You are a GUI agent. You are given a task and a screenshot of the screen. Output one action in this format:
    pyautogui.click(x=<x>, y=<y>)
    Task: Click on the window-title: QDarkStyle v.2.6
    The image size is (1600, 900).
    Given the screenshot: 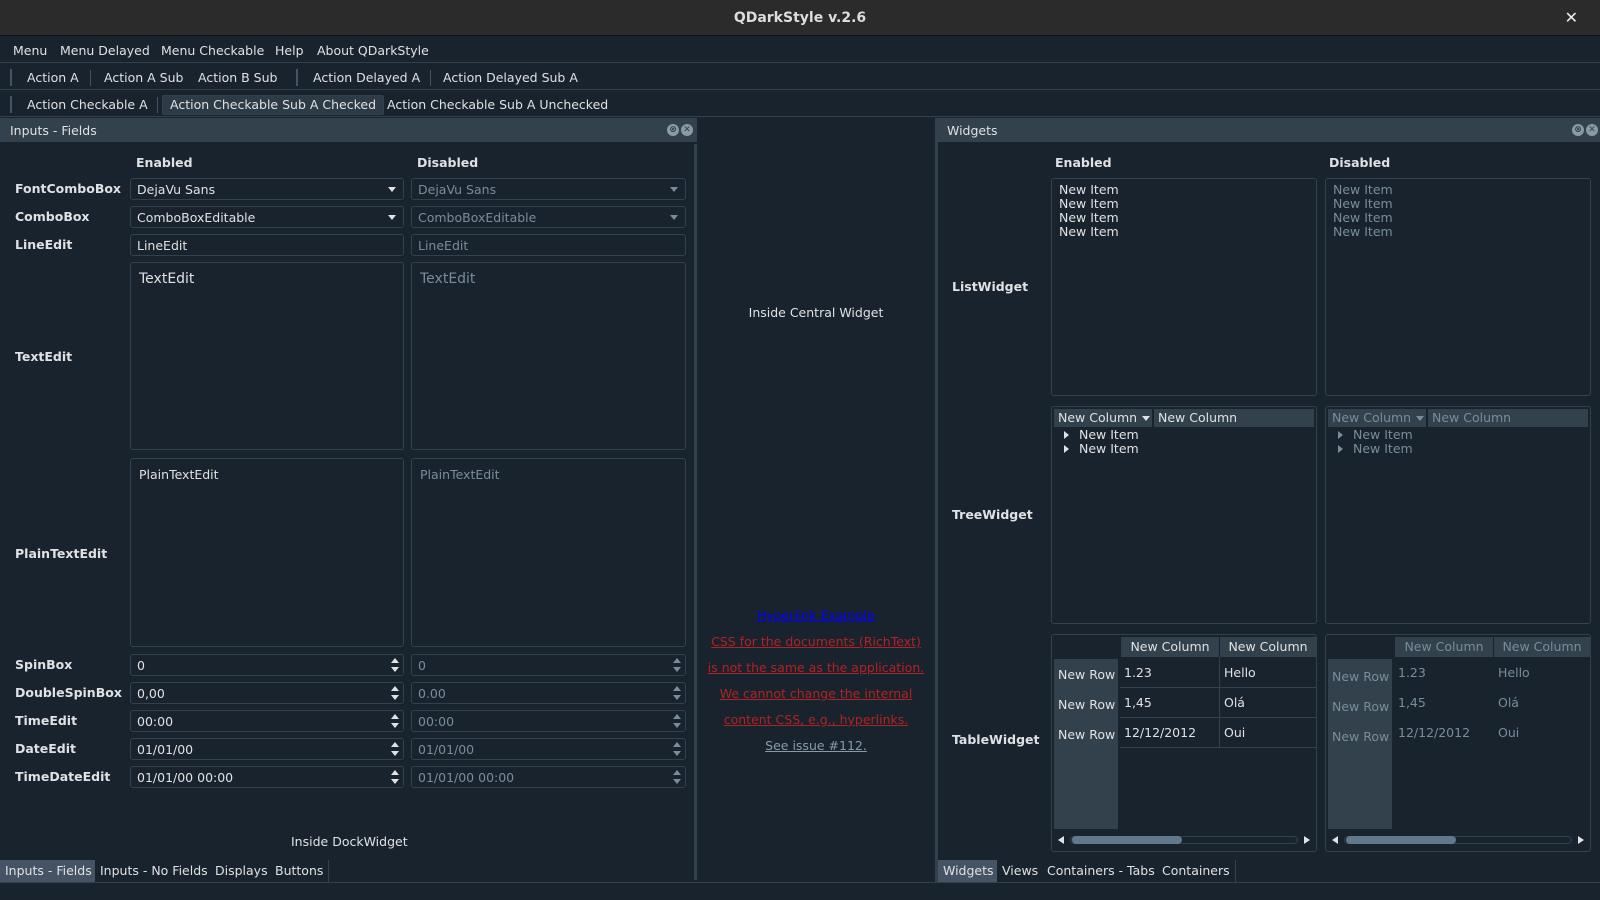 What is the action you would take?
    pyautogui.click(x=800, y=18)
    